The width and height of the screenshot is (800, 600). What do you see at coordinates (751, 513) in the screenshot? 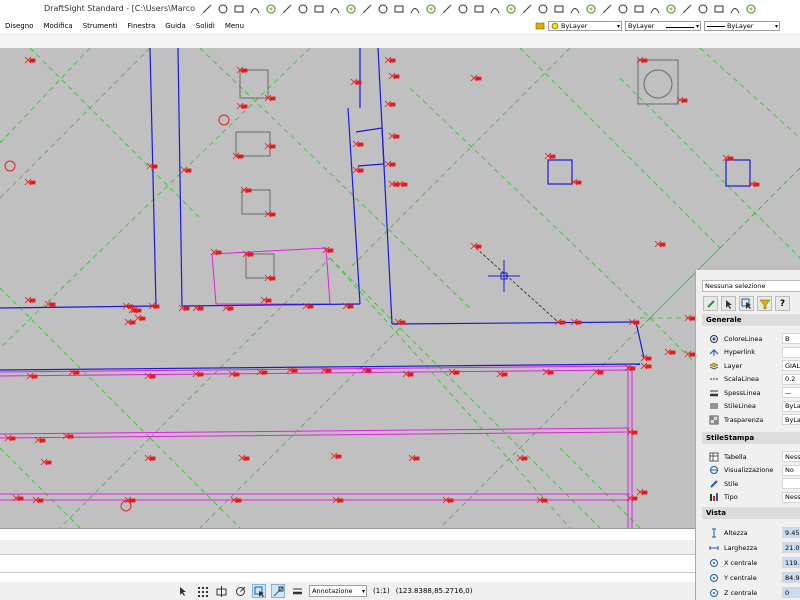
I see `section-vista: Vista` at bounding box center [751, 513].